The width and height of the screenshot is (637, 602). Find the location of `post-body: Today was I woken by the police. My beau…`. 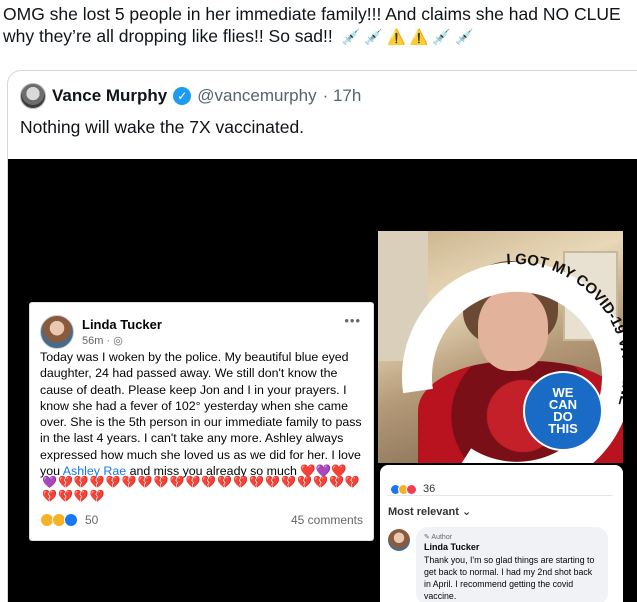

post-body: Today was I woken by the police. My beau… is located at coordinates (202, 414).